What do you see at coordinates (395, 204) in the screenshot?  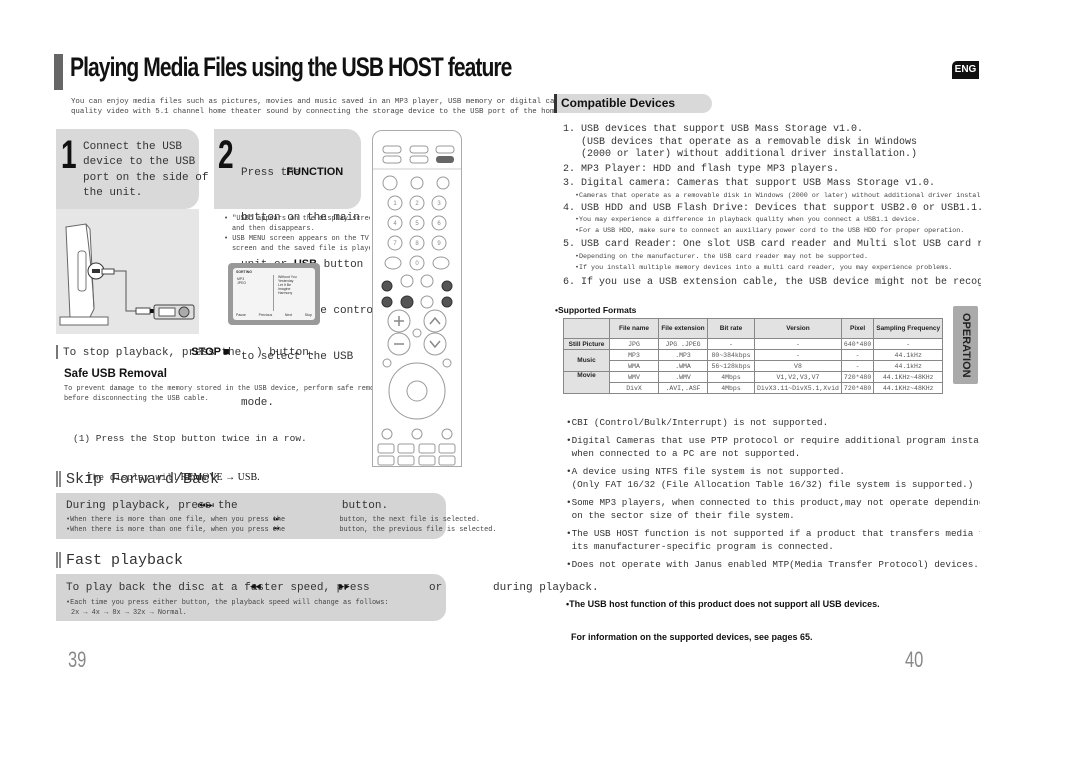 I see `svg-text: 1` at bounding box center [395, 204].